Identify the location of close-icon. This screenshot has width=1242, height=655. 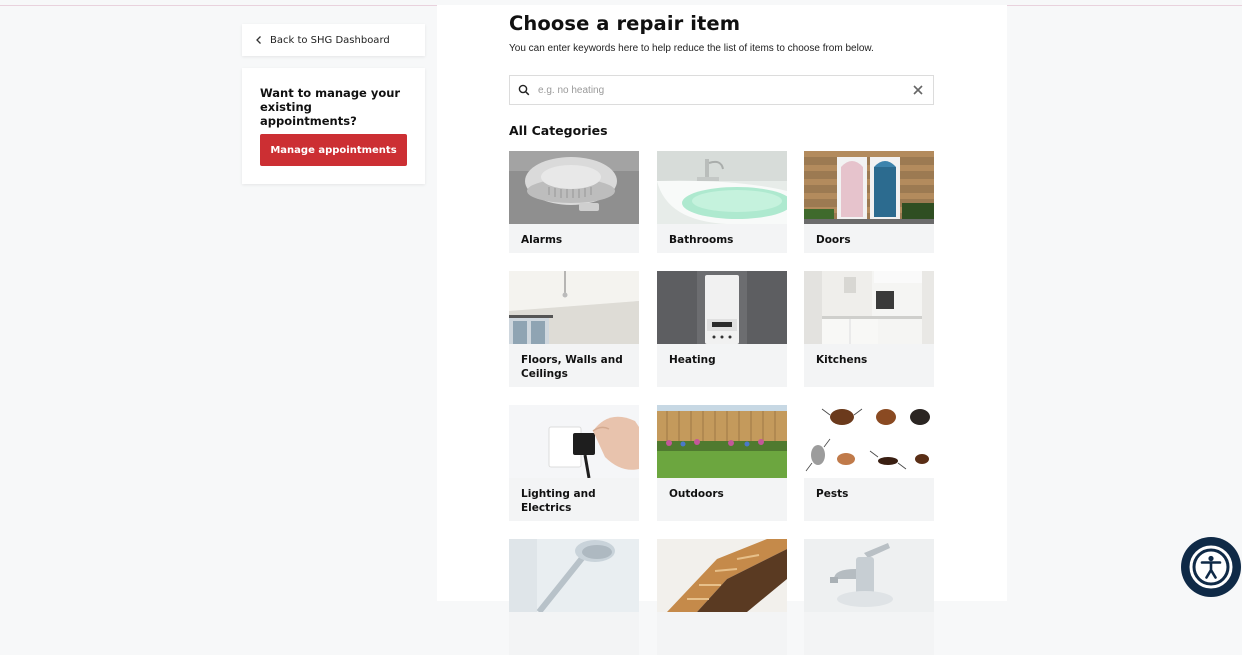
(918, 90).